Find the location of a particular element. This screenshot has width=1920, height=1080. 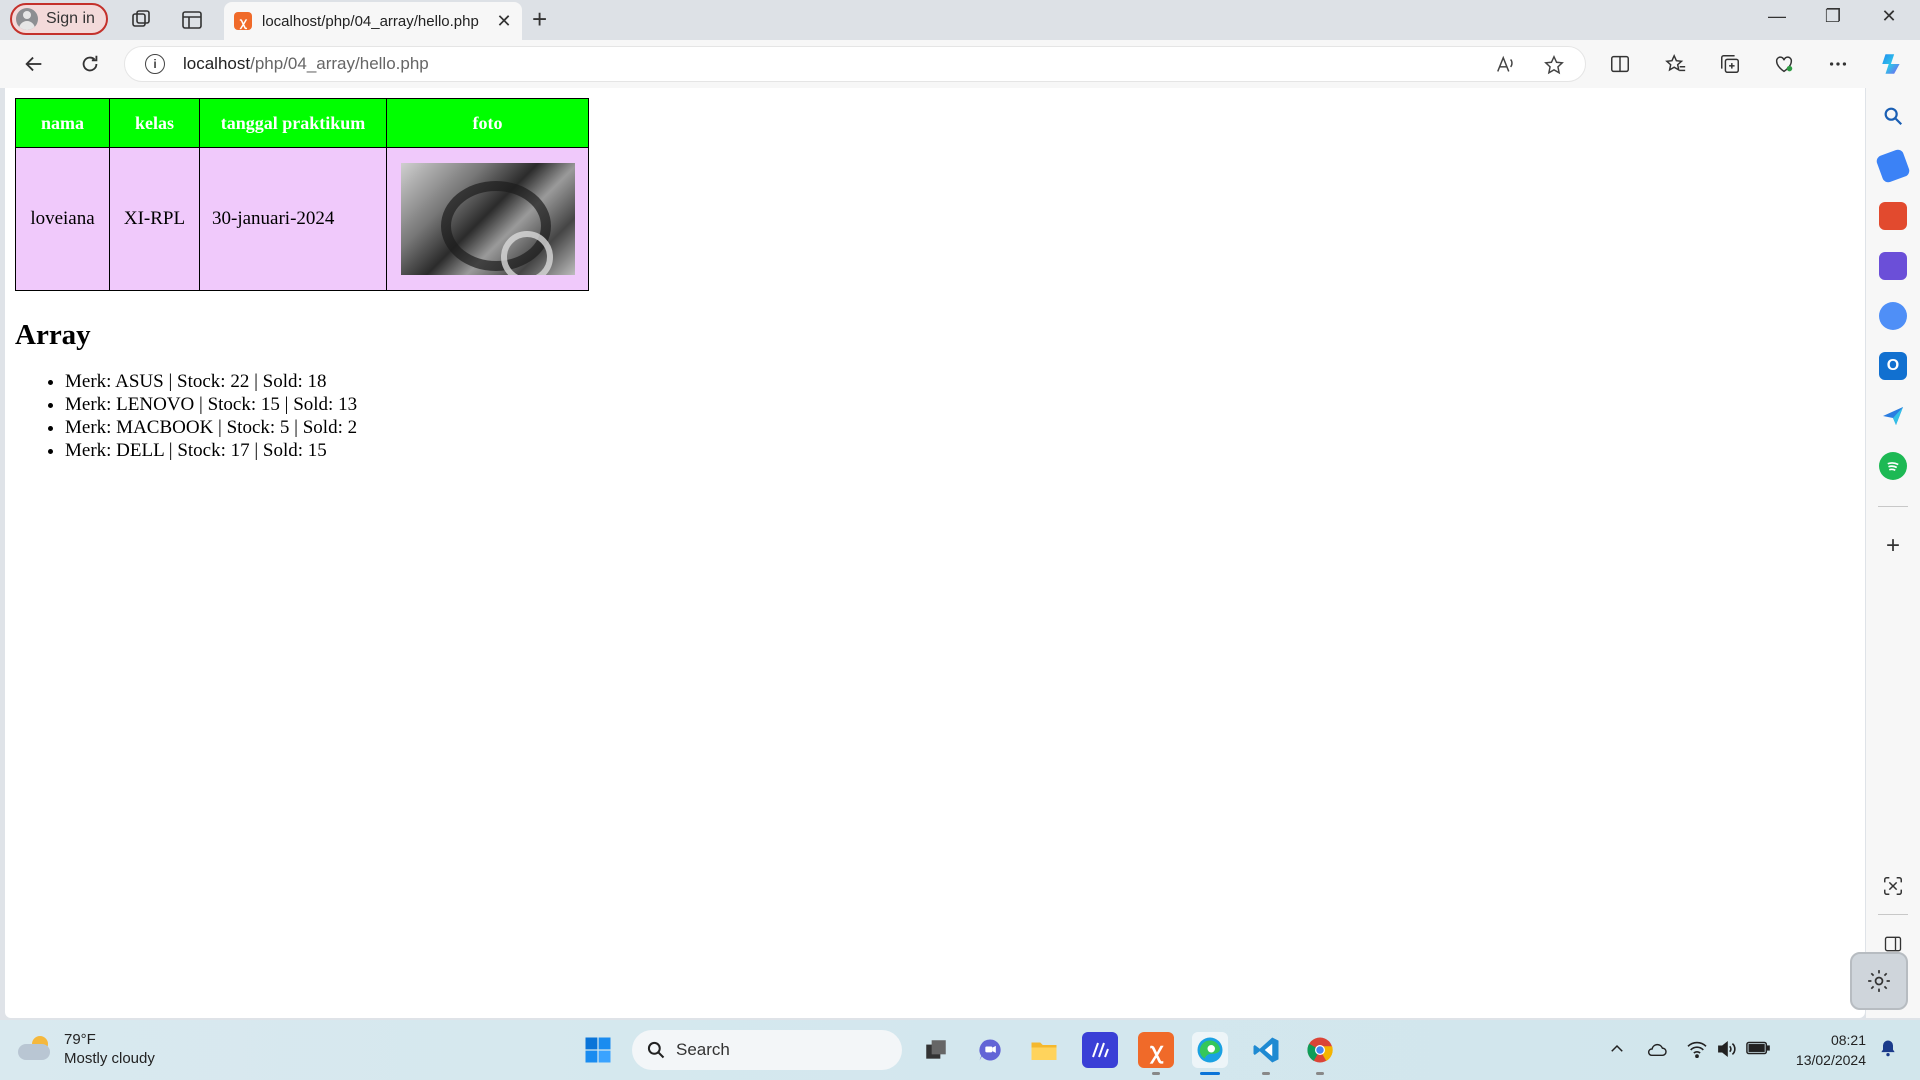

favorites-icon is located at coordinates (1676, 64).